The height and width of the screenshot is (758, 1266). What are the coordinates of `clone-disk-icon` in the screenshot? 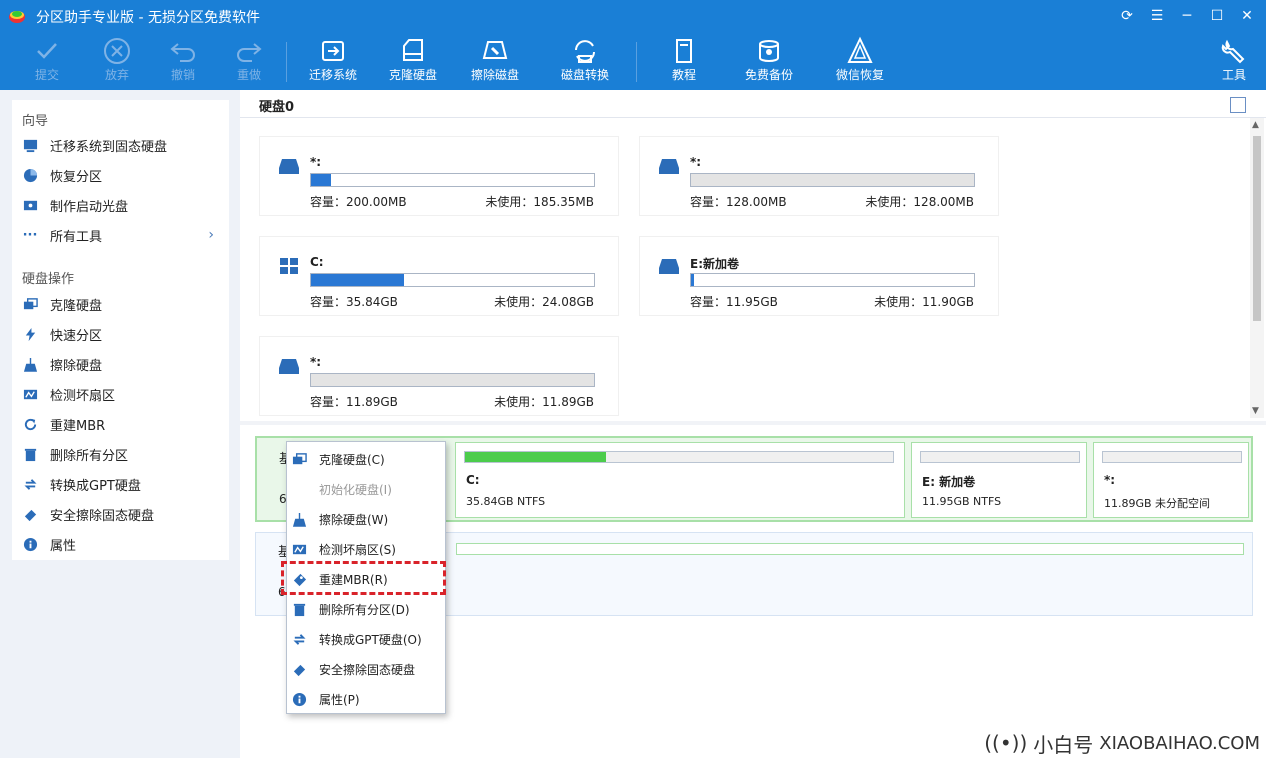 It's located at (413, 52).